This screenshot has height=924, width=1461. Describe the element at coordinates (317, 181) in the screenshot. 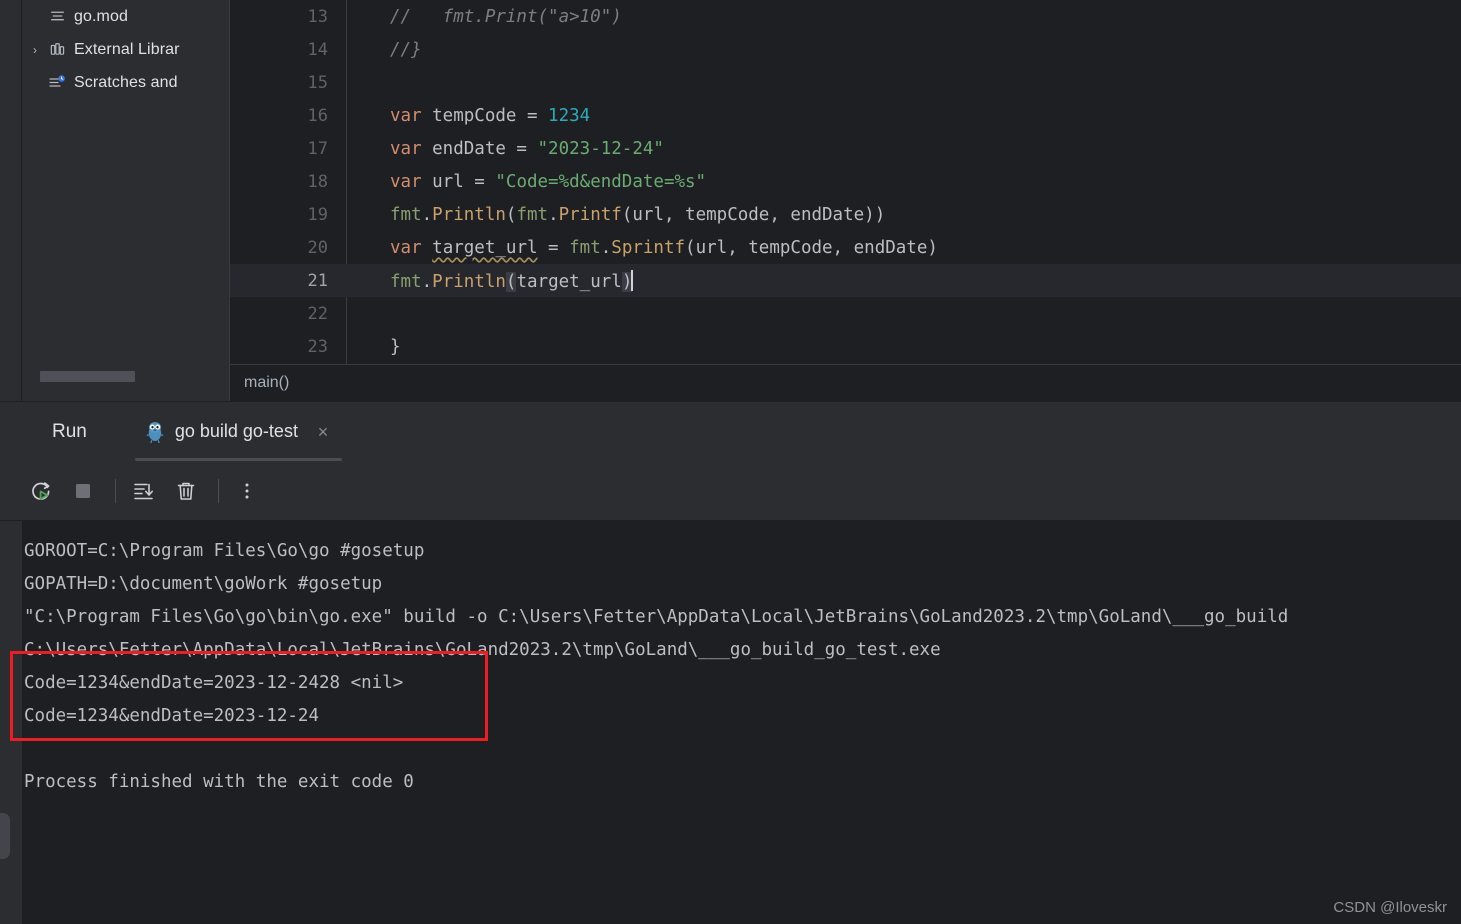

I see `line-number: 18` at that location.